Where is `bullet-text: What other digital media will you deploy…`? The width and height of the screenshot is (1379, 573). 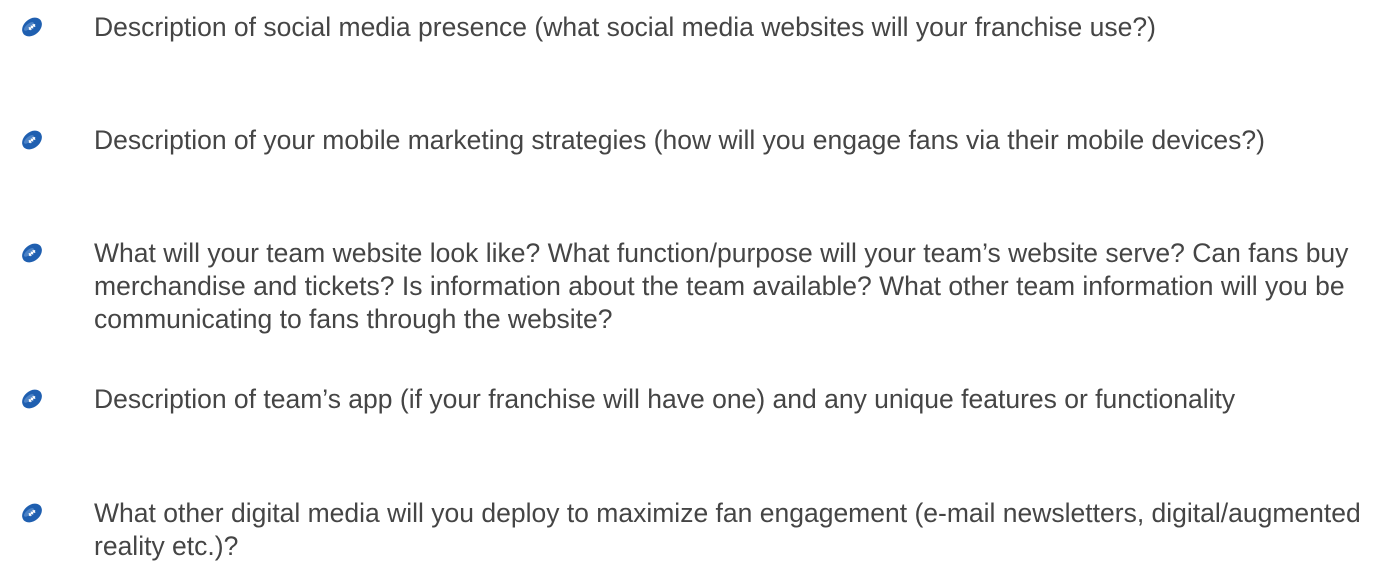 bullet-text: What other digital media will you deploy… is located at coordinates (727, 529).